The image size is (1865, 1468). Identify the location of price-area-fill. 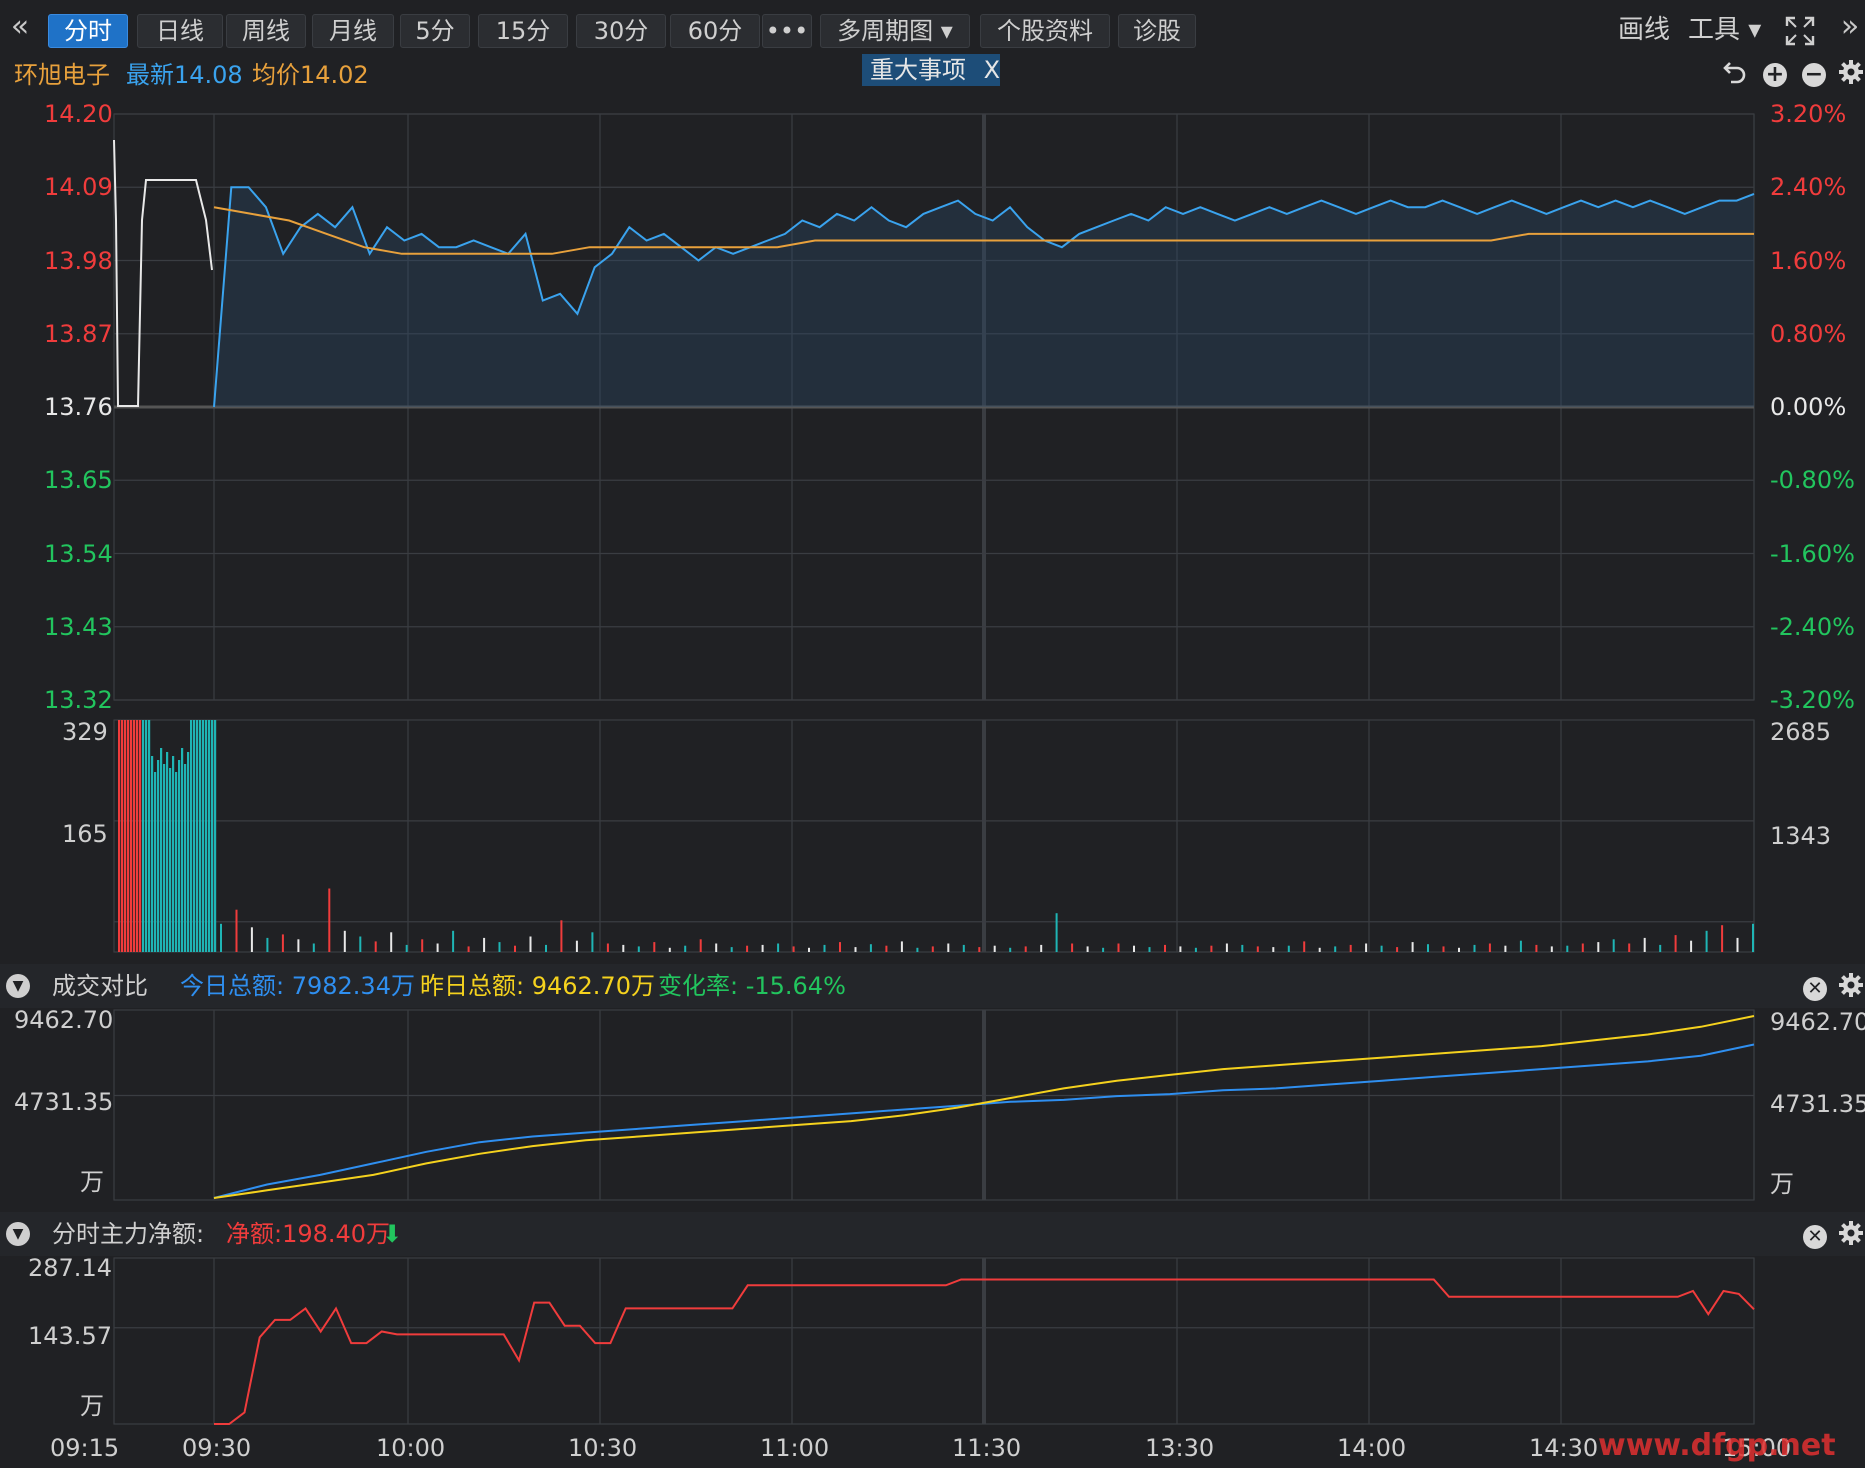
(984, 297).